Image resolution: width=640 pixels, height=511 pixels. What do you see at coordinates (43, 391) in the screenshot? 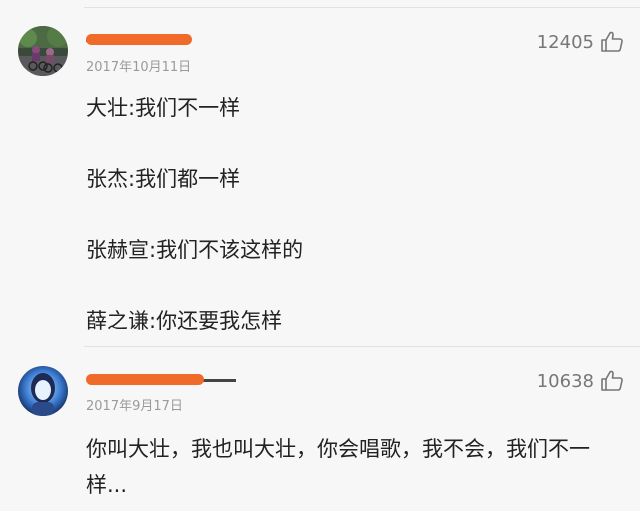
I see `girl-portrait-avatar` at bounding box center [43, 391].